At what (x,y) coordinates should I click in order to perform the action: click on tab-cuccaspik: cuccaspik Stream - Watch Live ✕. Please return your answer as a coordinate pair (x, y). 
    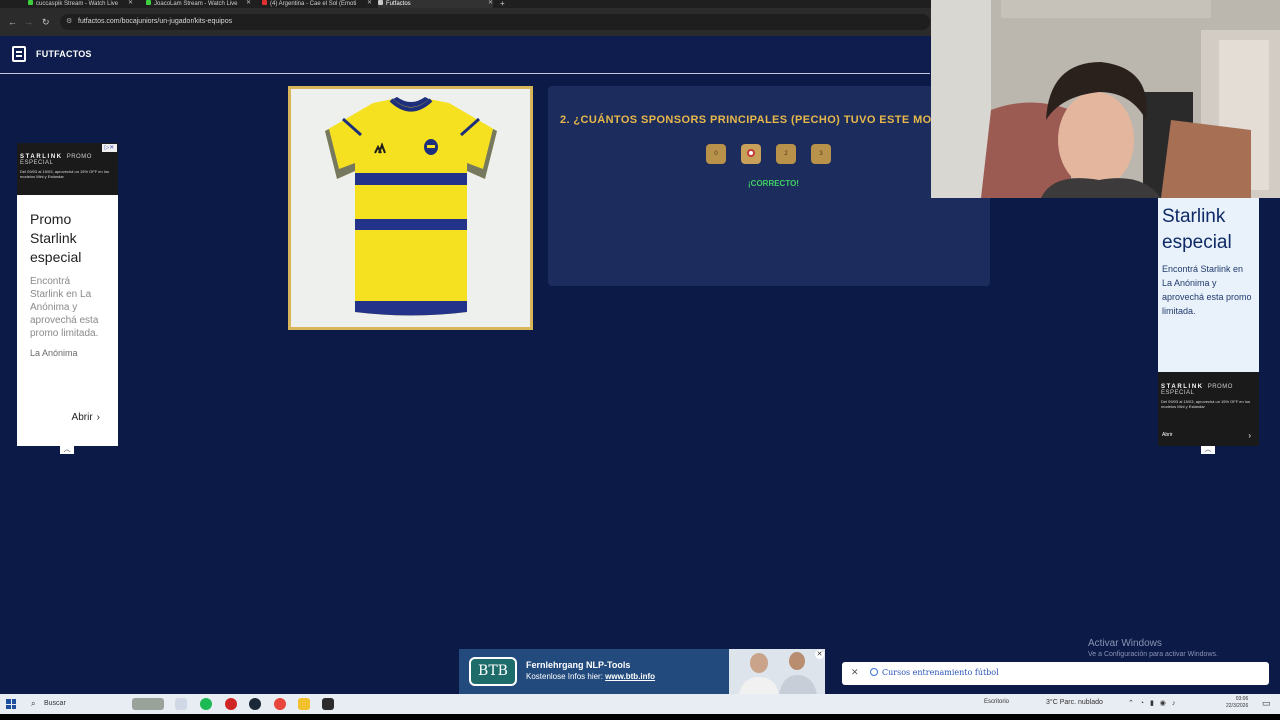
    Looking at the image, I should click on (80, 4).